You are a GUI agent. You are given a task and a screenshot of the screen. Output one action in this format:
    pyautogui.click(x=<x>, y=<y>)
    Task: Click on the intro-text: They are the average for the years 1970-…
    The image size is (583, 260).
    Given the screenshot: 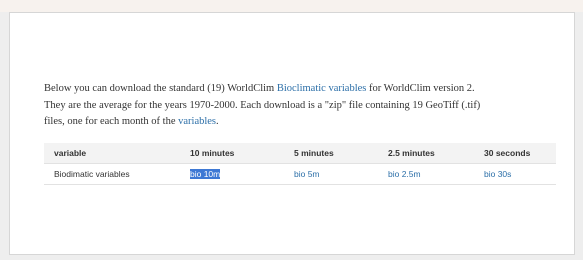 What is the action you would take?
    pyautogui.click(x=262, y=105)
    